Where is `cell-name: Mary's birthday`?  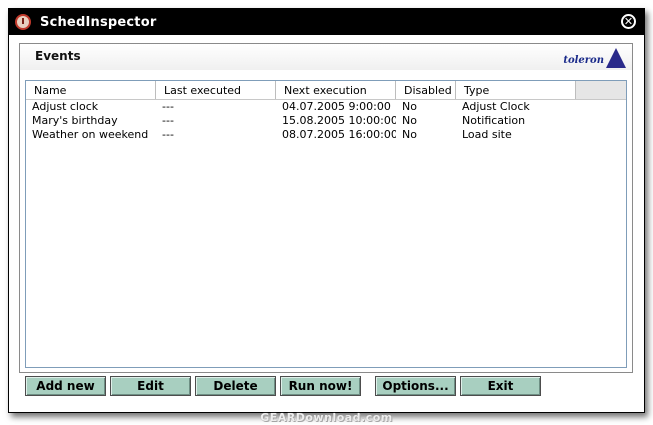
cell-name: Mary's birthday is located at coordinates (75, 120).